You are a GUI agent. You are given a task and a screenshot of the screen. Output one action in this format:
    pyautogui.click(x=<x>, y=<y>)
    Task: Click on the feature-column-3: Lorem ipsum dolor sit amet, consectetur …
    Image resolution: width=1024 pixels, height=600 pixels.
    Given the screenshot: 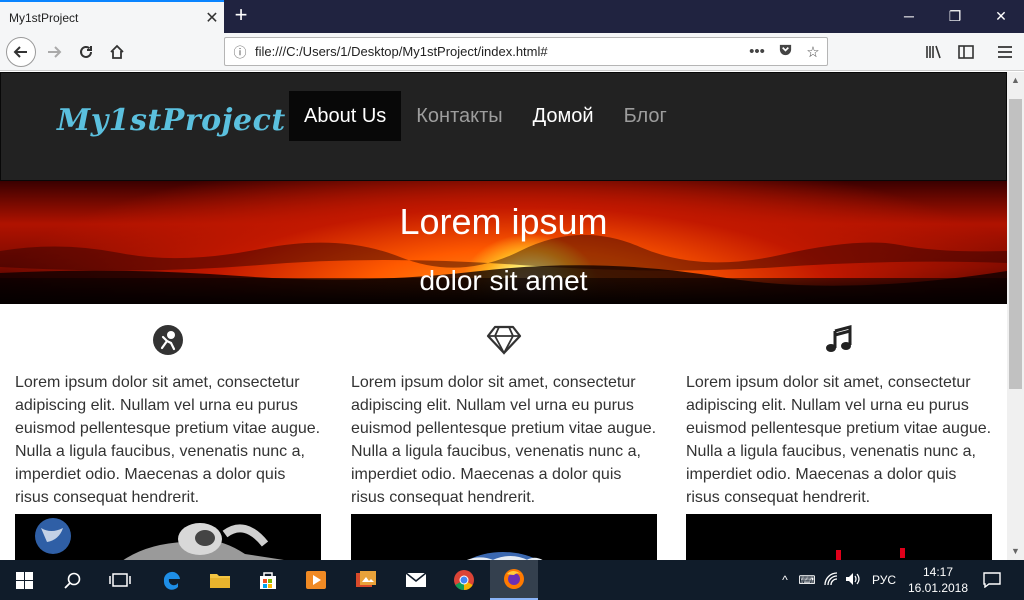 What is the action you would take?
    pyautogui.click(x=839, y=441)
    